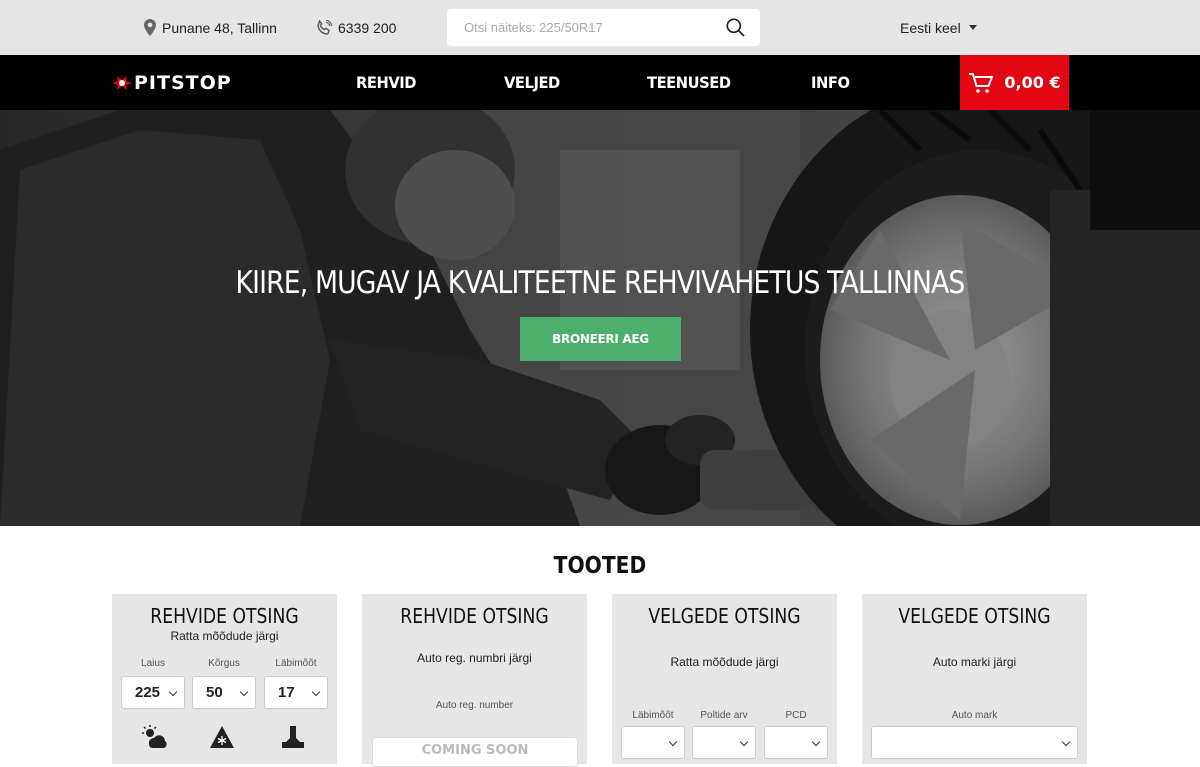  What do you see at coordinates (474, 705) in the screenshot?
I see `reg-number-label: Auto reg. number` at bounding box center [474, 705].